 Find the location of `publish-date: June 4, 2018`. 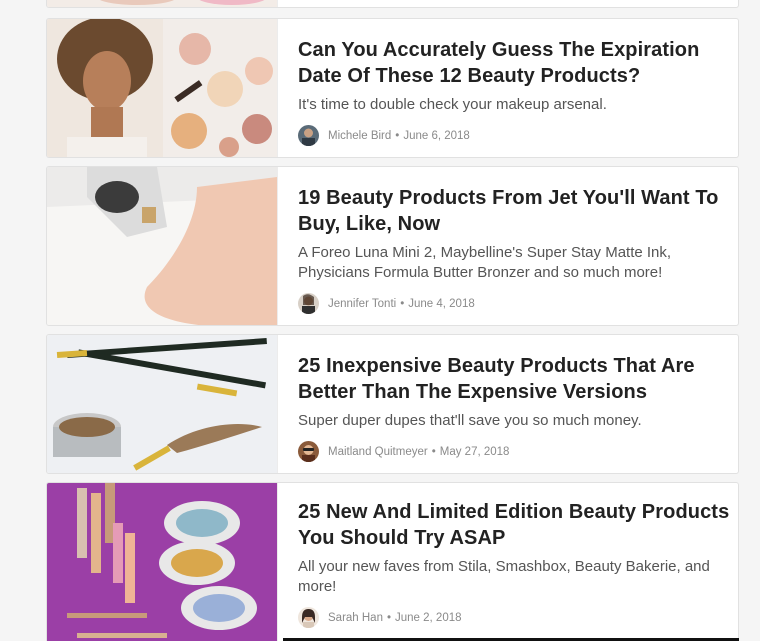

publish-date: June 4, 2018 is located at coordinates (441, 303).